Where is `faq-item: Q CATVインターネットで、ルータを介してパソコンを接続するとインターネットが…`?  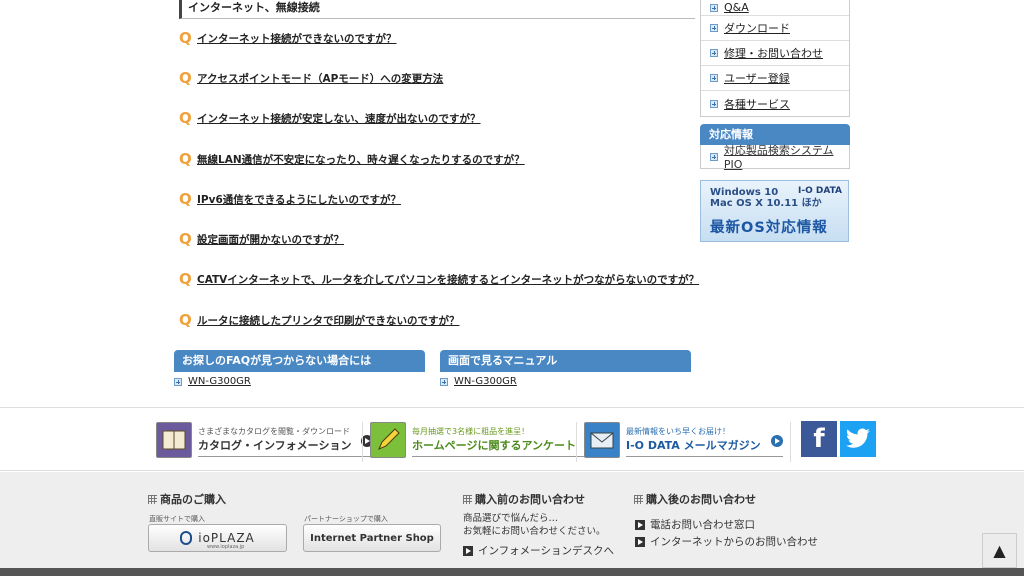
faq-item: Q CATVインターネットで、ルータを介してパソコンを接続するとインターネットが… is located at coordinates (439, 279).